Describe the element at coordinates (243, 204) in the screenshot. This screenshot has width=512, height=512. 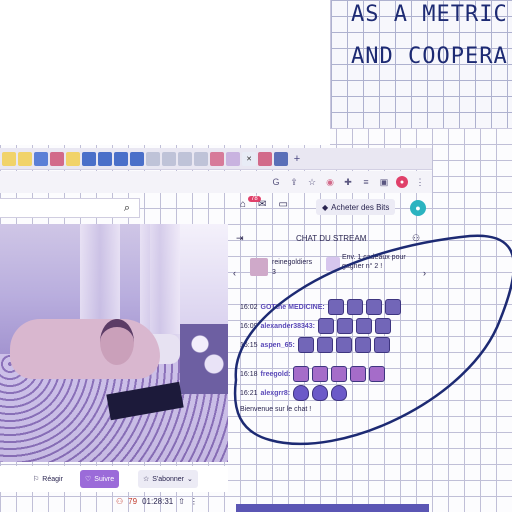
I see `inbox-icon: ⌂` at that location.